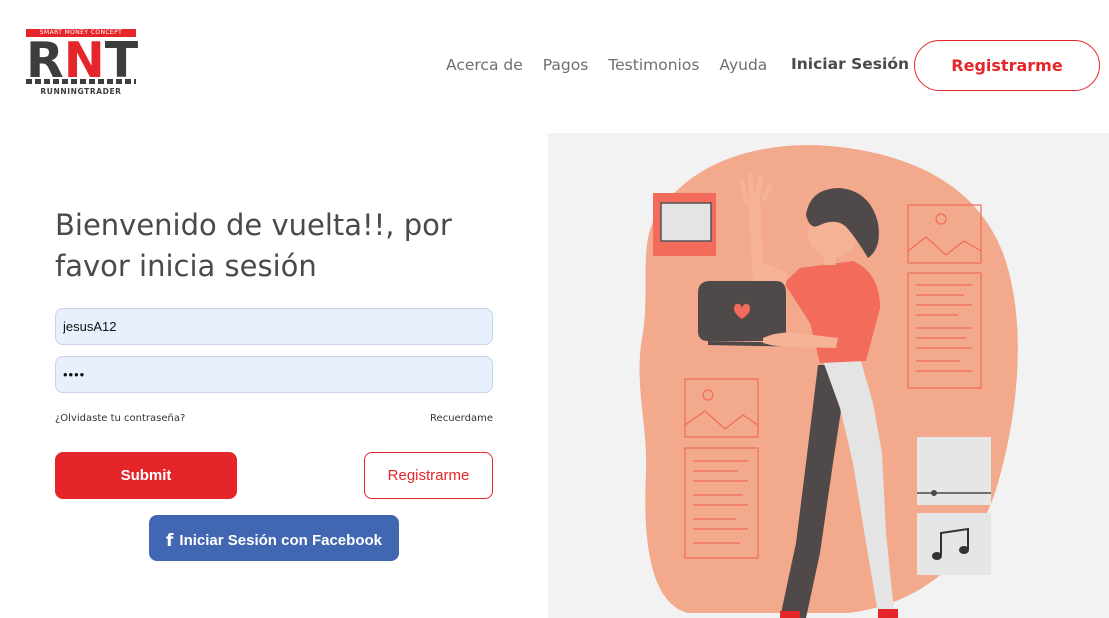 The image size is (1109, 618). Describe the element at coordinates (280, 540) in the screenshot. I see `facebook-login-label: Iniciar Sesión con Facebook` at that location.